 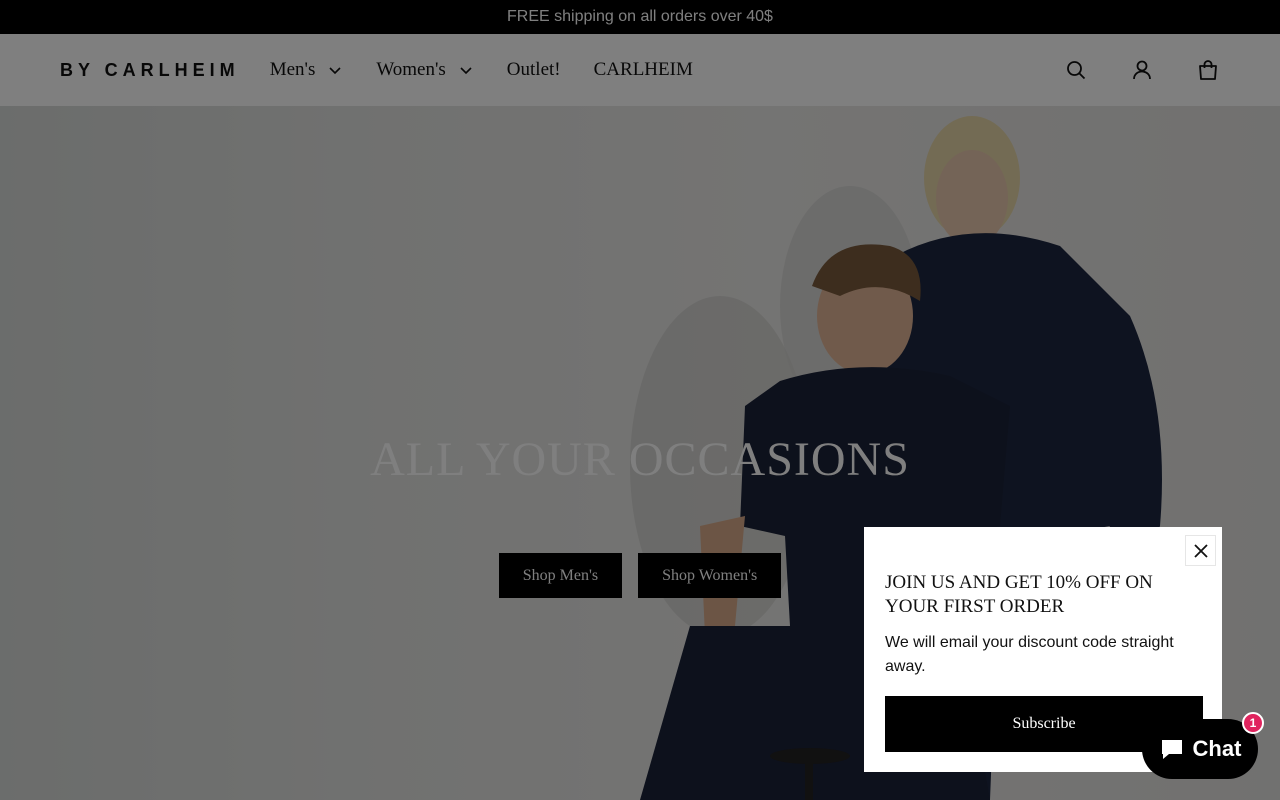 I want to click on close-button, so click(x=1200, y=550).